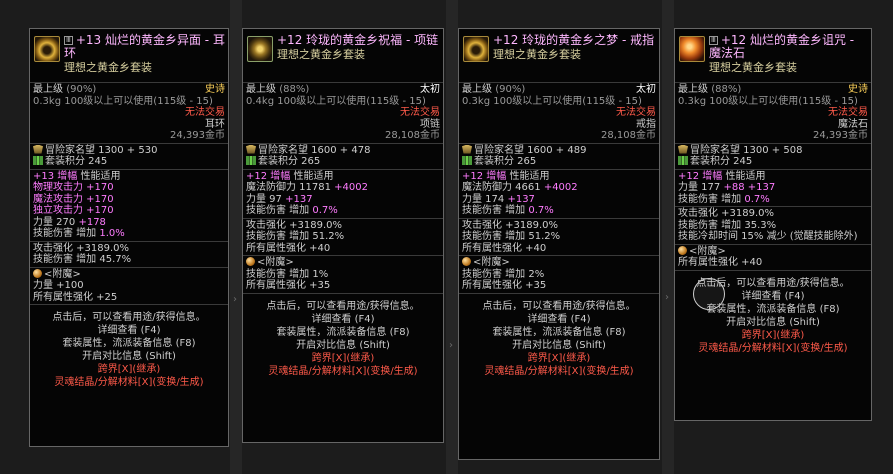 The image size is (893, 474). I want to click on set-points-row: 套装积分 245, so click(129, 162).